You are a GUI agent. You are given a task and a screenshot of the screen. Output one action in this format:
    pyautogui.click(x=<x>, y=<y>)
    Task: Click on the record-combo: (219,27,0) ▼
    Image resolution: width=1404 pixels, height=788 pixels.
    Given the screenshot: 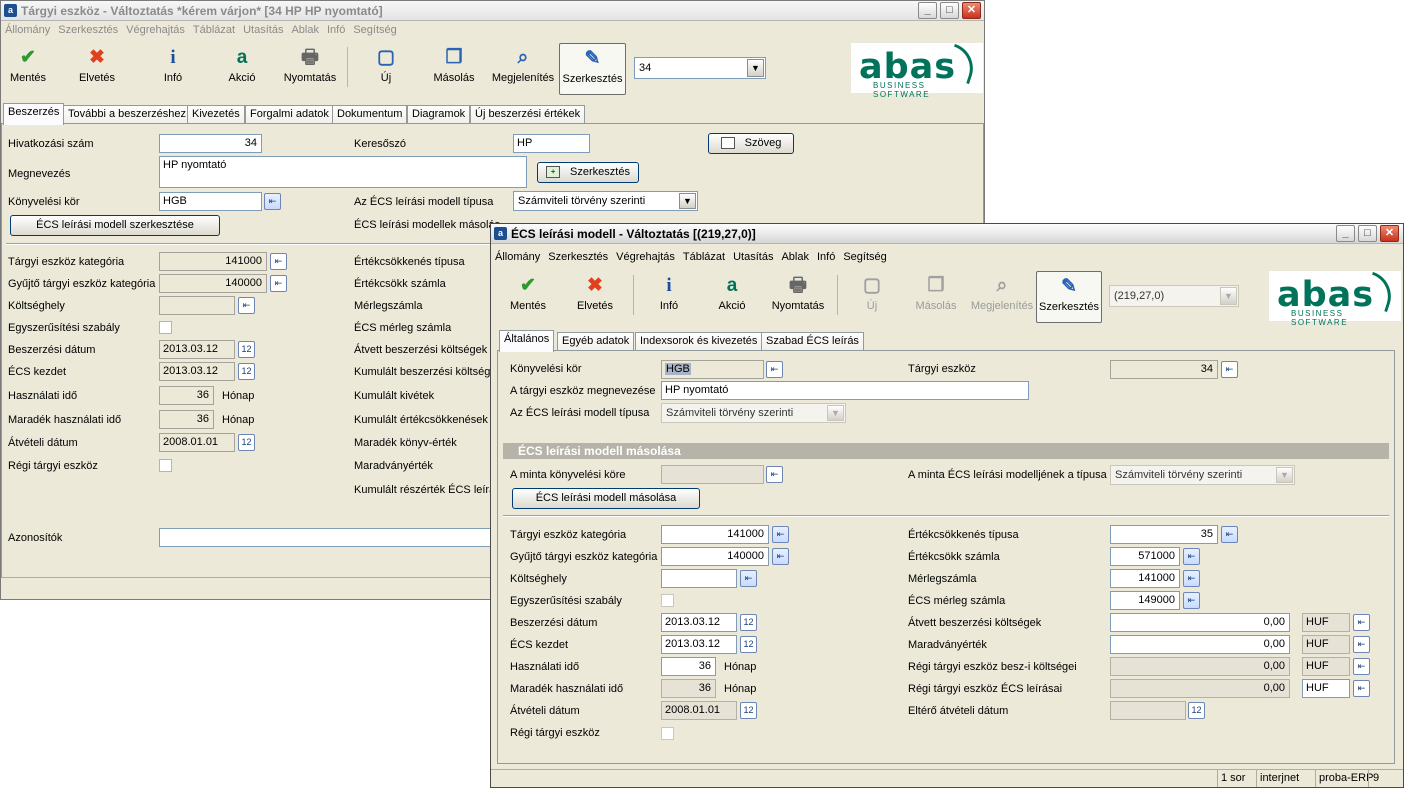 What is the action you would take?
    pyautogui.click(x=1174, y=296)
    